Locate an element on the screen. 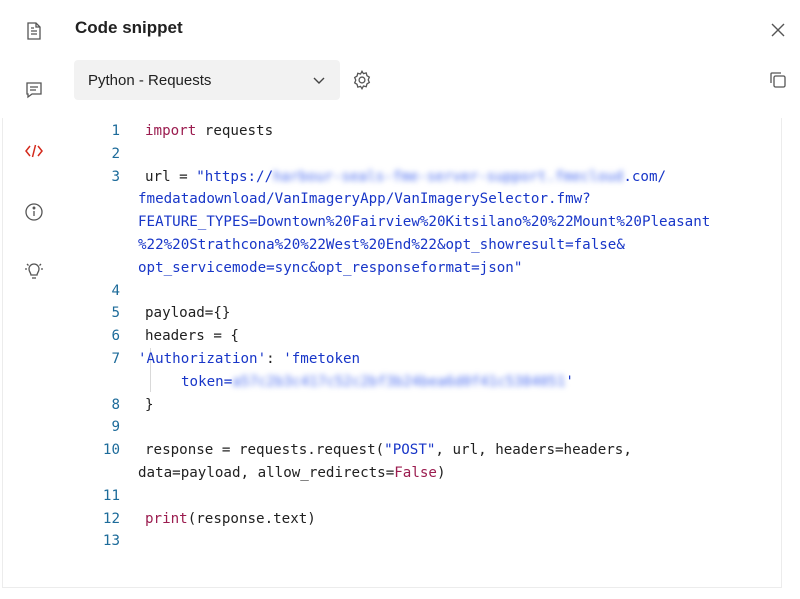  code-token: ' is located at coordinates (569, 381).